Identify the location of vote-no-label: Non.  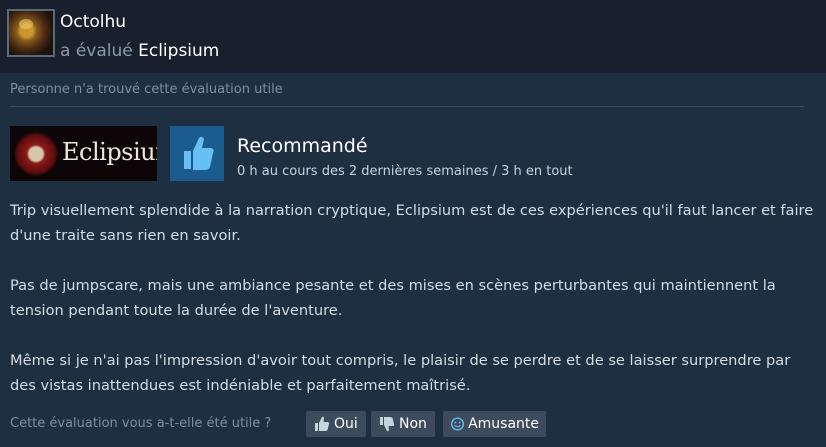
(413, 424).